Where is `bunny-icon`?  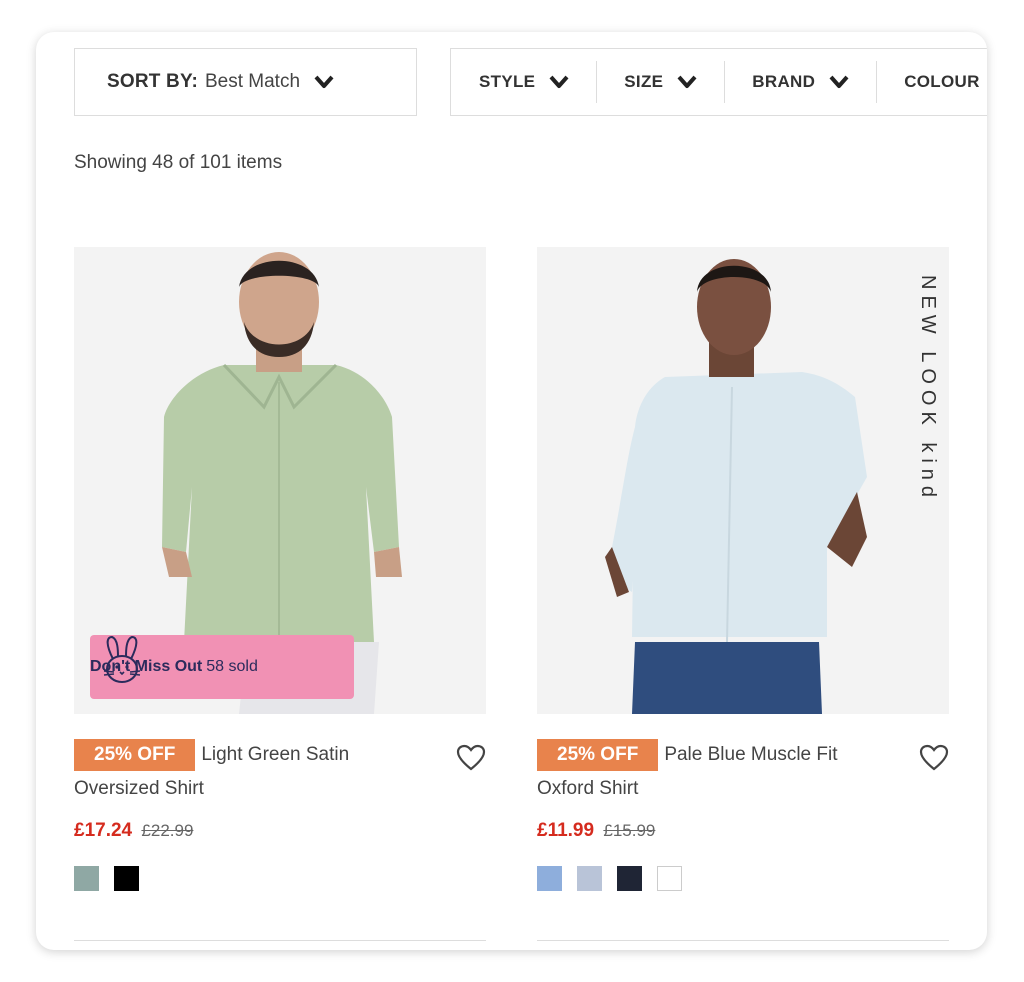 bunny-icon is located at coordinates (122, 659).